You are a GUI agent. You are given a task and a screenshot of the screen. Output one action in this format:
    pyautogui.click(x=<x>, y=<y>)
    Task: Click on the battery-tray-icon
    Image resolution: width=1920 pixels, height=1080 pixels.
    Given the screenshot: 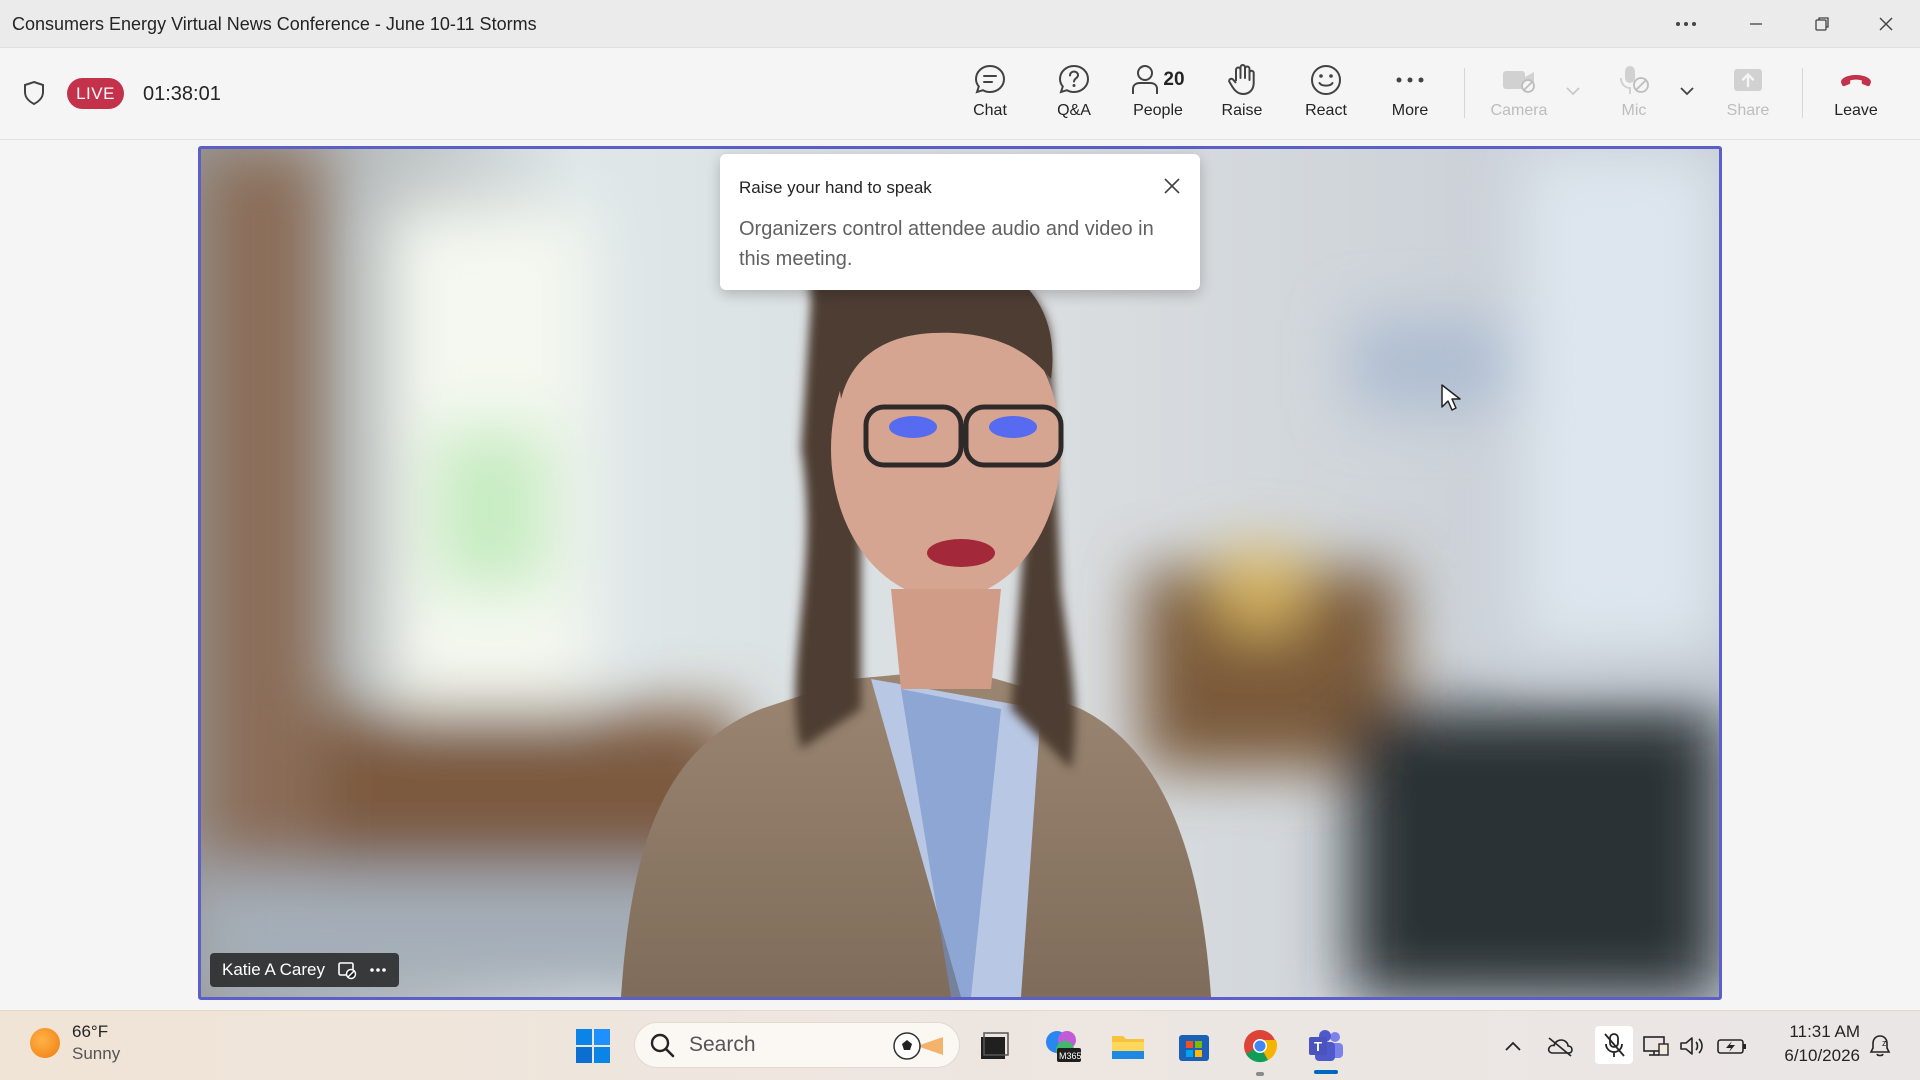 What is the action you would take?
    pyautogui.click(x=1732, y=1046)
    